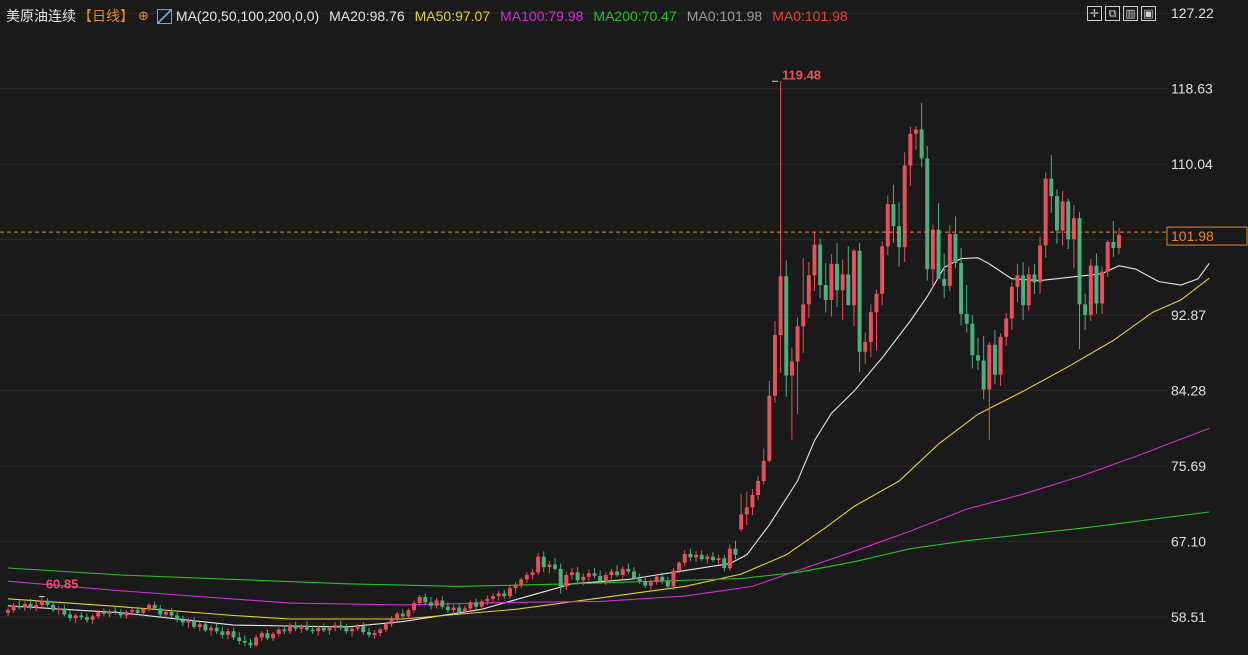 This screenshot has height=655, width=1248. Describe the element at coordinates (143, 16) in the screenshot. I see `settings-circle-icon: ⊕` at that location.